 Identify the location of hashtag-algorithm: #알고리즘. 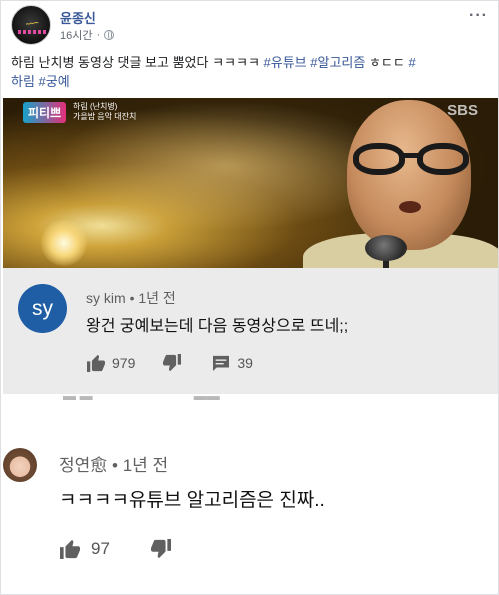
(337, 62).